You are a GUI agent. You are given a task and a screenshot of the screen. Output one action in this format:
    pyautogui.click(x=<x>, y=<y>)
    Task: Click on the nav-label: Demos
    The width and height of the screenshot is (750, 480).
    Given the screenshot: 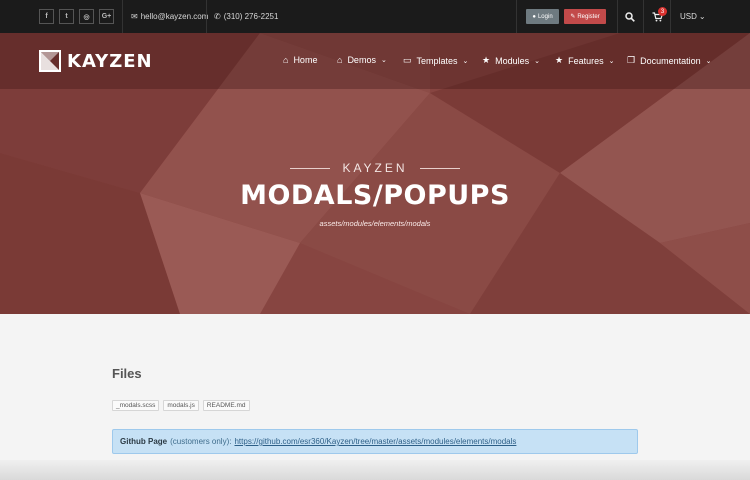 What is the action you would take?
    pyautogui.click(x=361, y=60)
    